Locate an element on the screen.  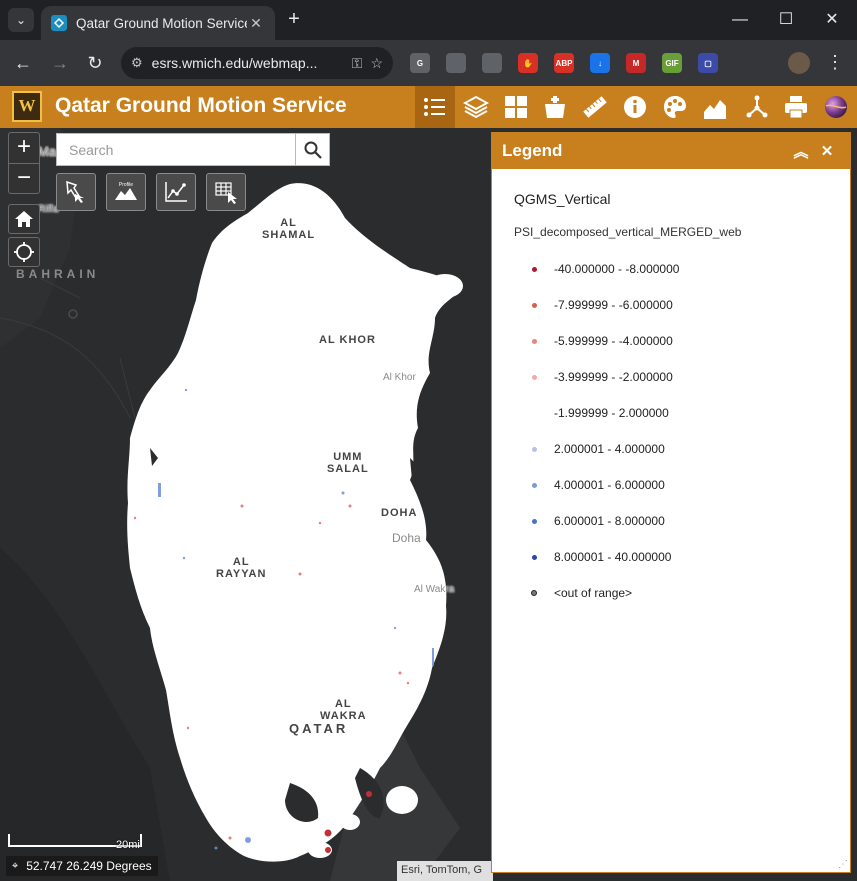
extension-a-extension-icon is located at coordinates (456, 63).